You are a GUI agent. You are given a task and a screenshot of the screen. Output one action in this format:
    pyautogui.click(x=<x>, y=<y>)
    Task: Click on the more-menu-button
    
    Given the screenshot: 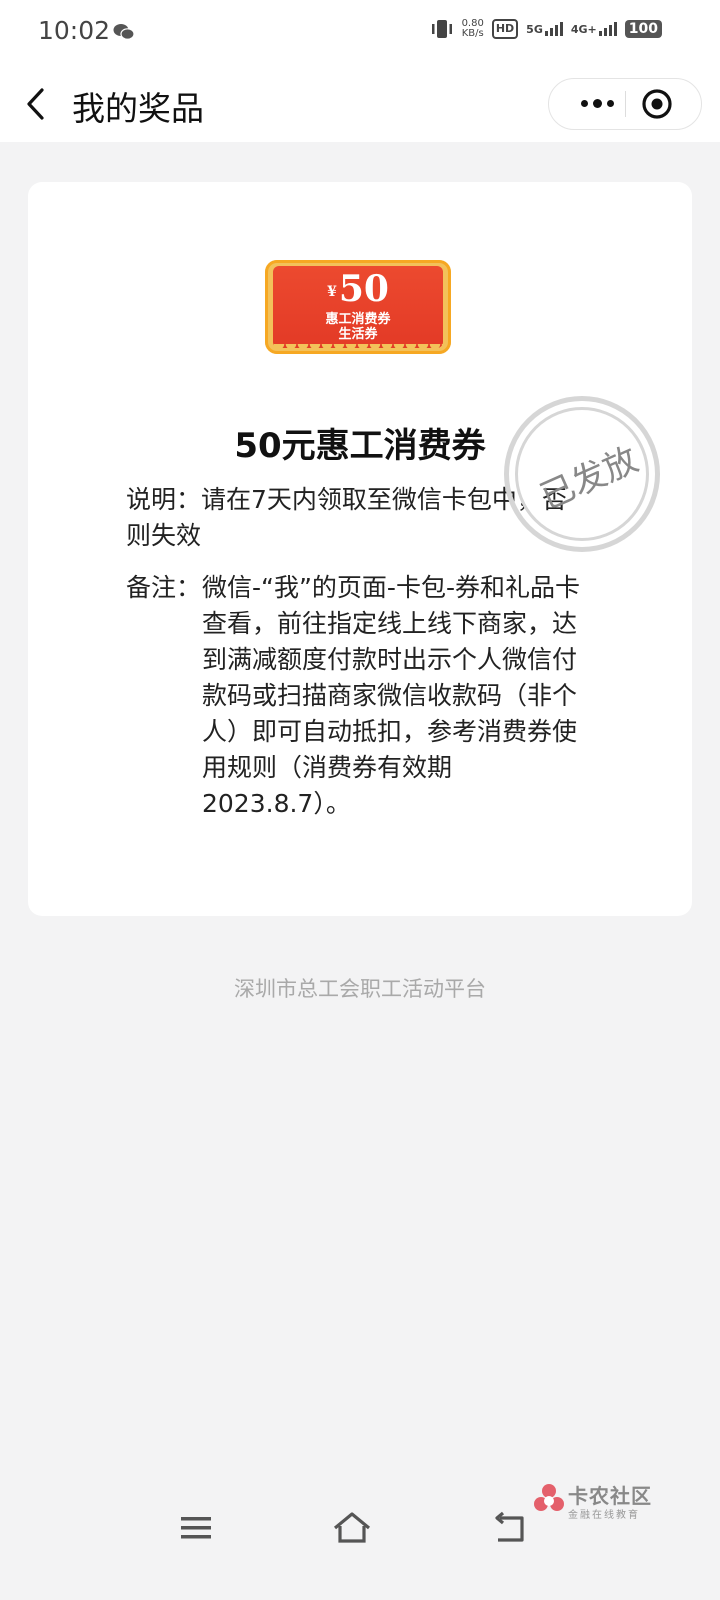 What is the action you would take?
    pyautogui.click(x=597, y=103)
    